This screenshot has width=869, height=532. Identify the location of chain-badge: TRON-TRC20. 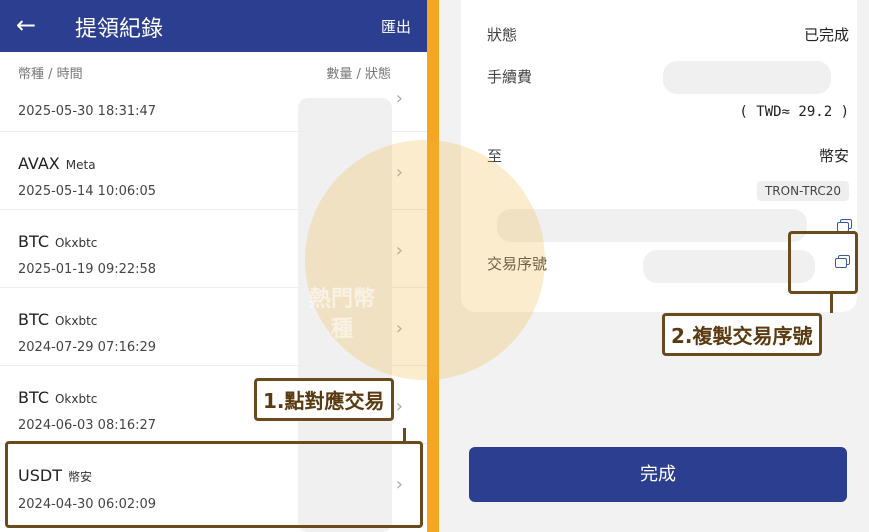
(802, 191).